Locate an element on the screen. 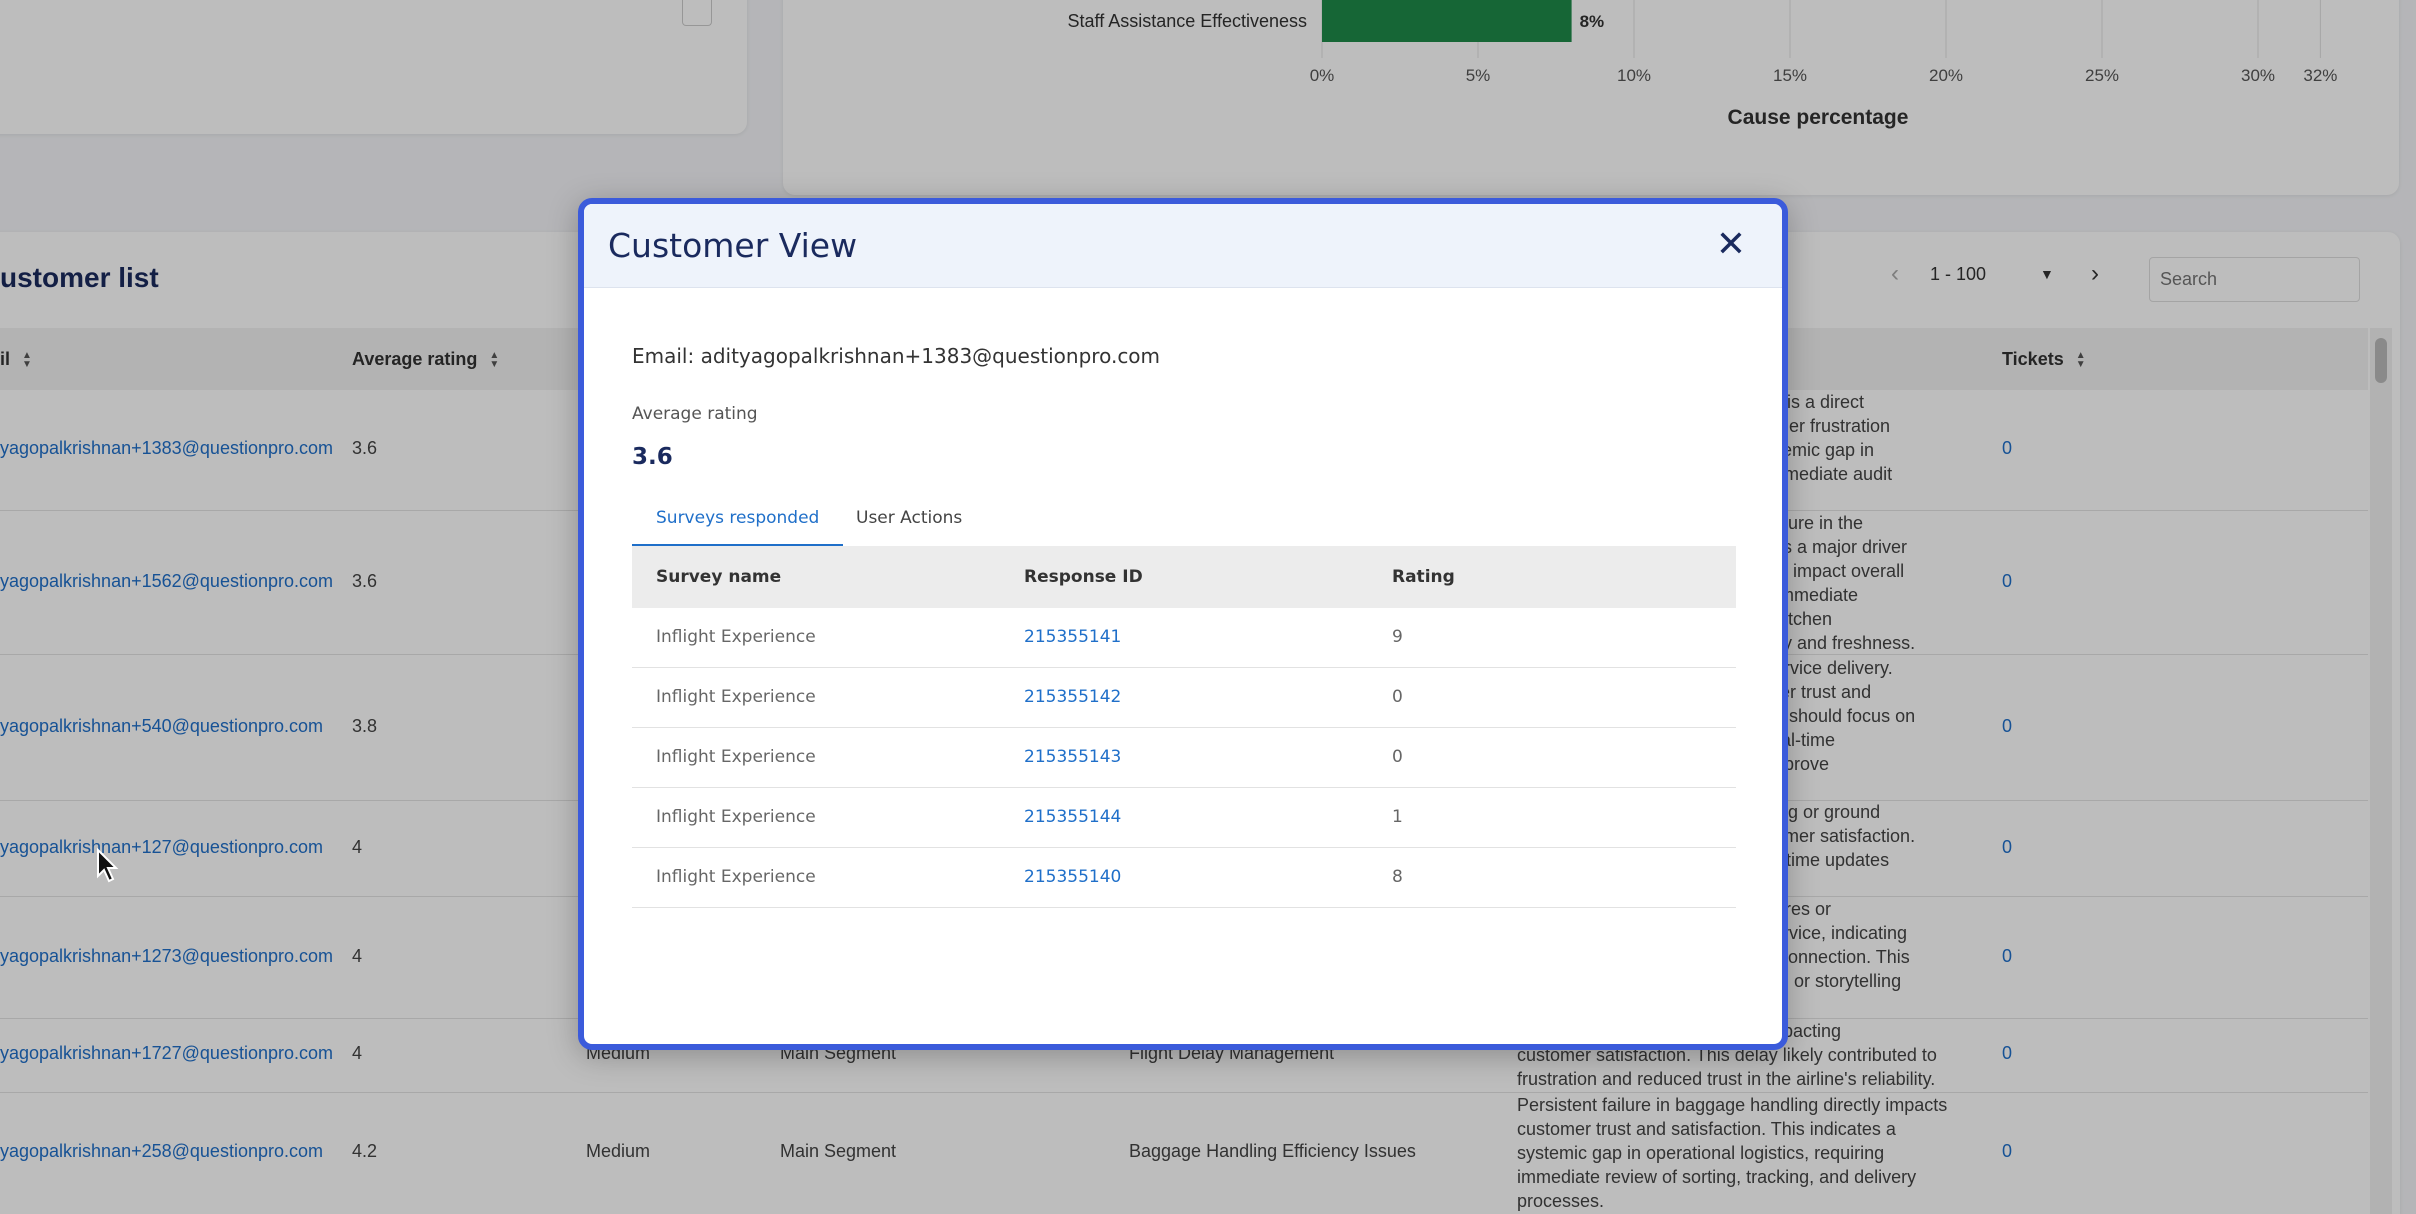 This screenshot has height=1214, width=2416. average-rating-label: Average rating is located at coordinates (695, 414).